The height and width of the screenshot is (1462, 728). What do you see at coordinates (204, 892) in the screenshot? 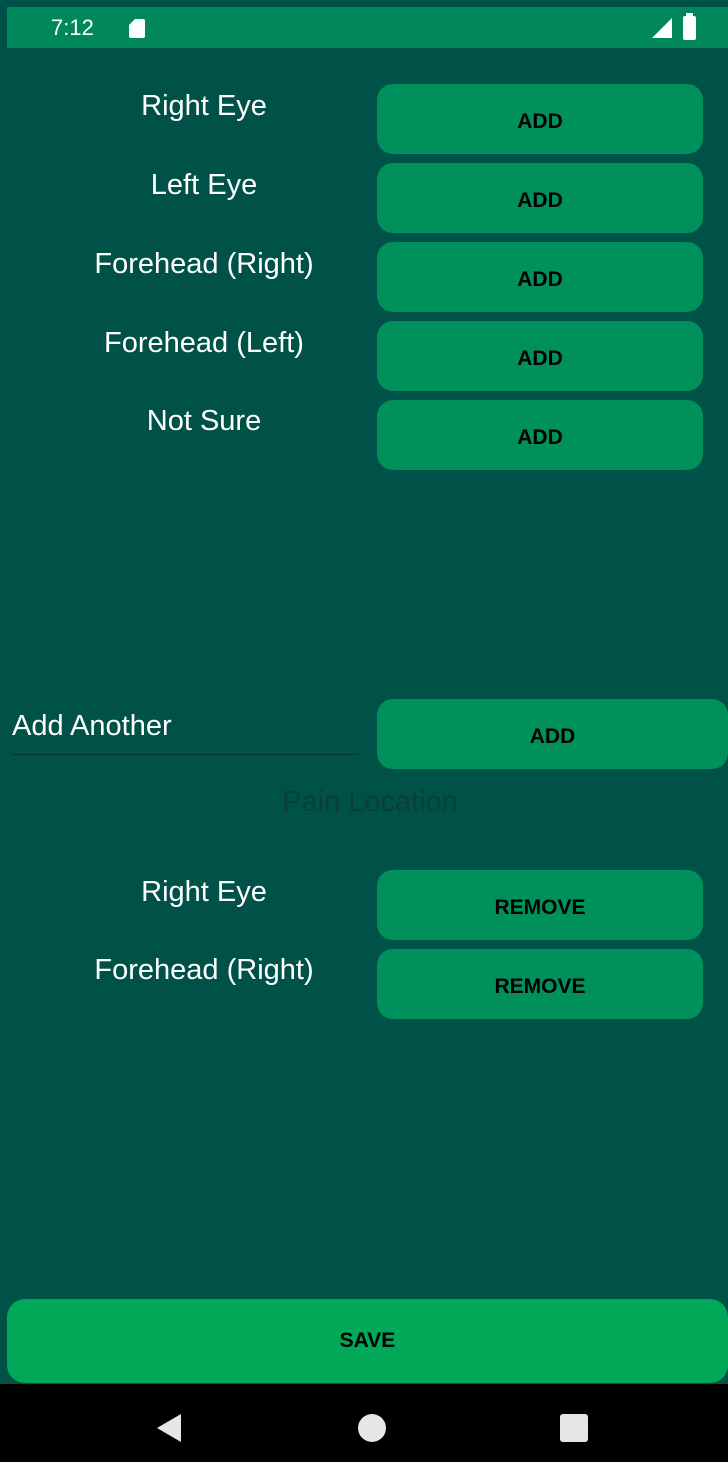
I see `selected-label-right-eye: Right Eye` at bounding box center [204, 892].